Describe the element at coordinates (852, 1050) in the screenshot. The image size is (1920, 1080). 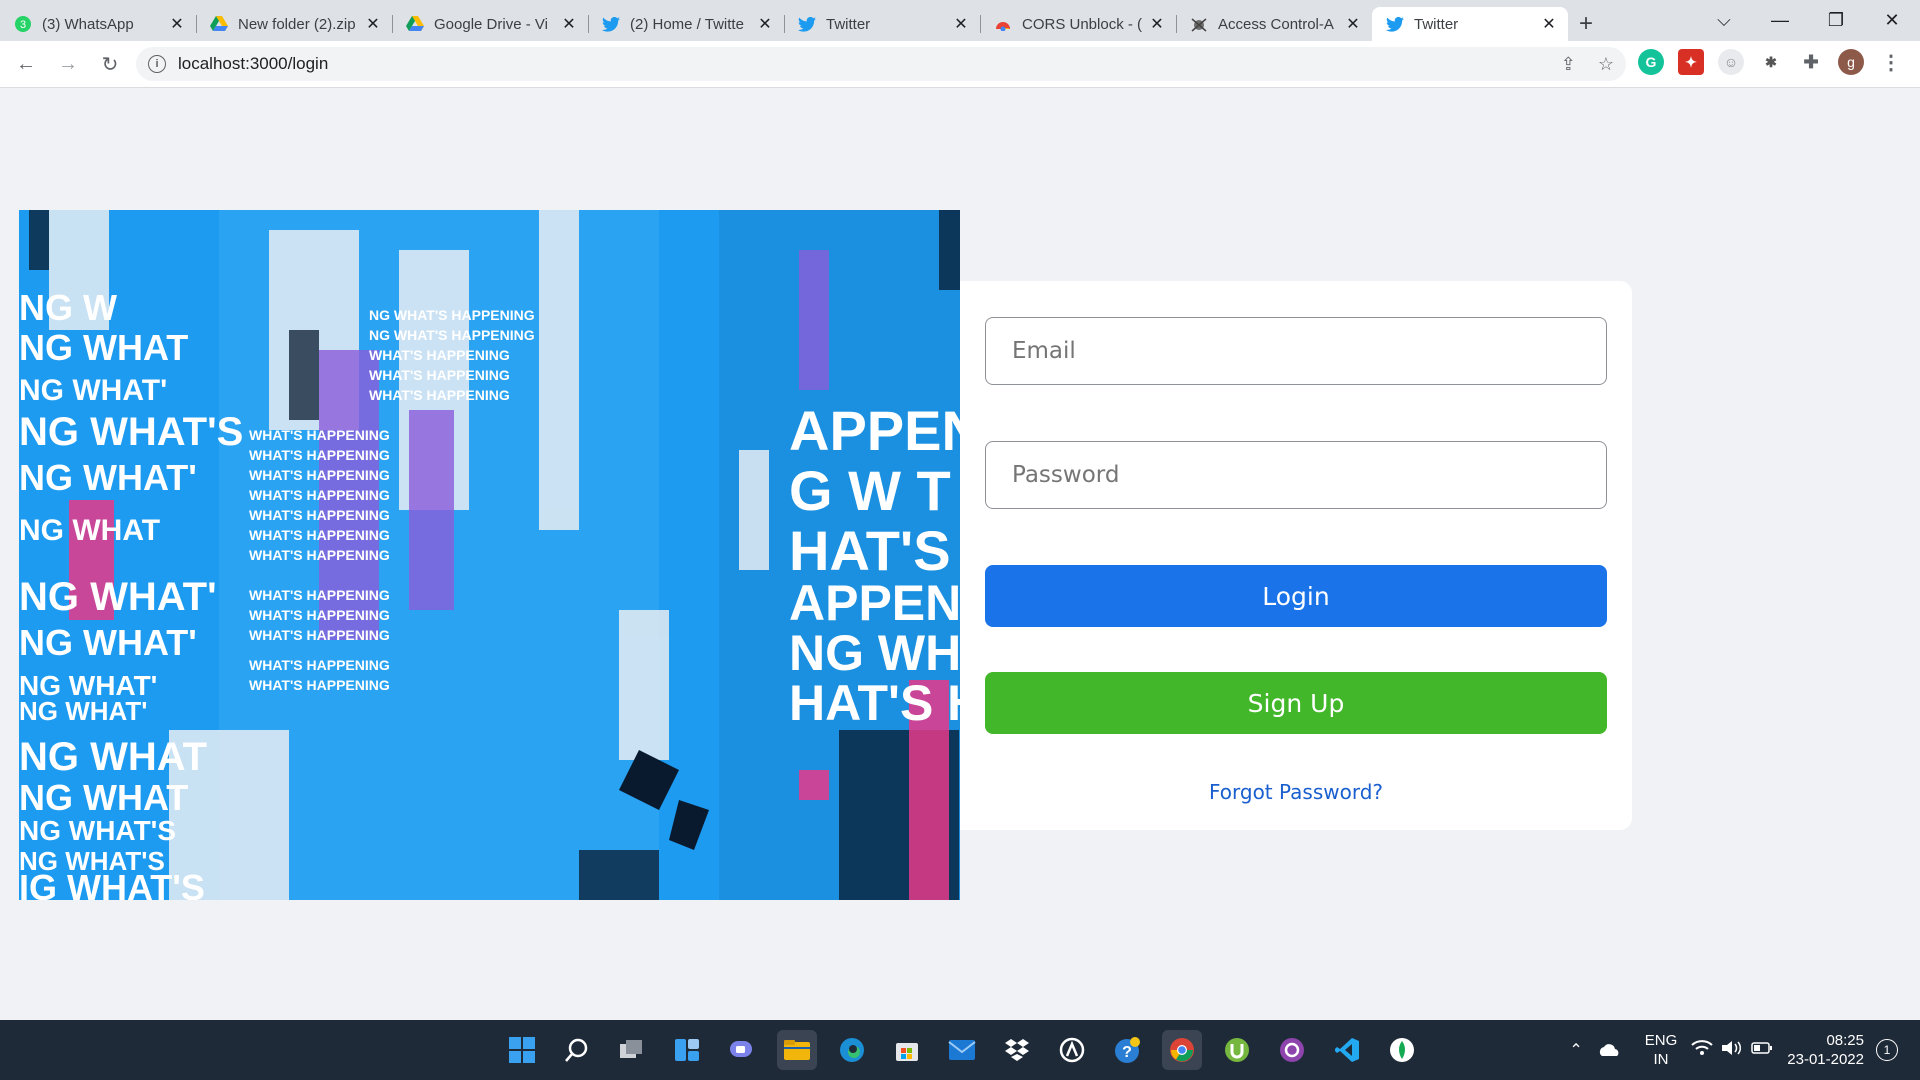
I see `edge-icon` at that location.